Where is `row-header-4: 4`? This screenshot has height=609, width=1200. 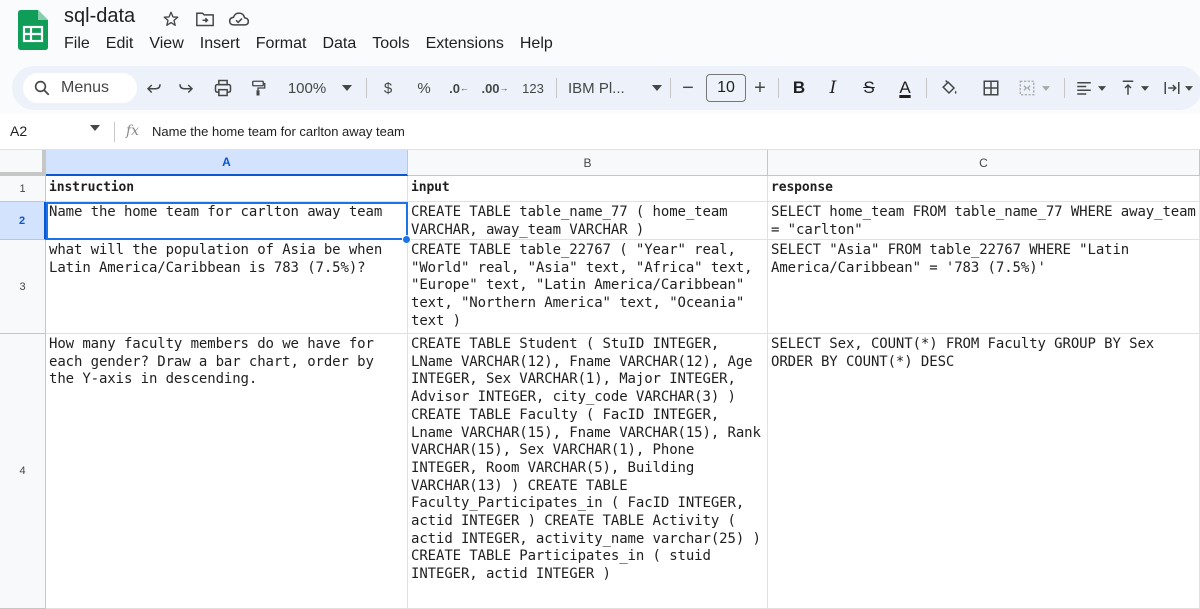 row-header-4: 4 is located at coordinates (23, 471).